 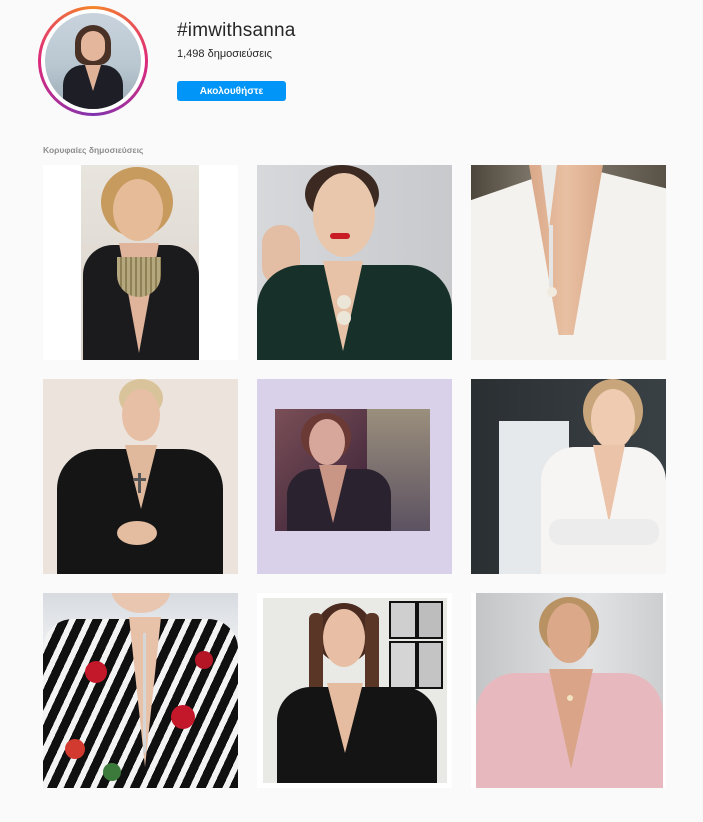 I want to click on top-posts-heading: Κορυφαίες δημοσιεύσεις, so click(x=93, y=150).